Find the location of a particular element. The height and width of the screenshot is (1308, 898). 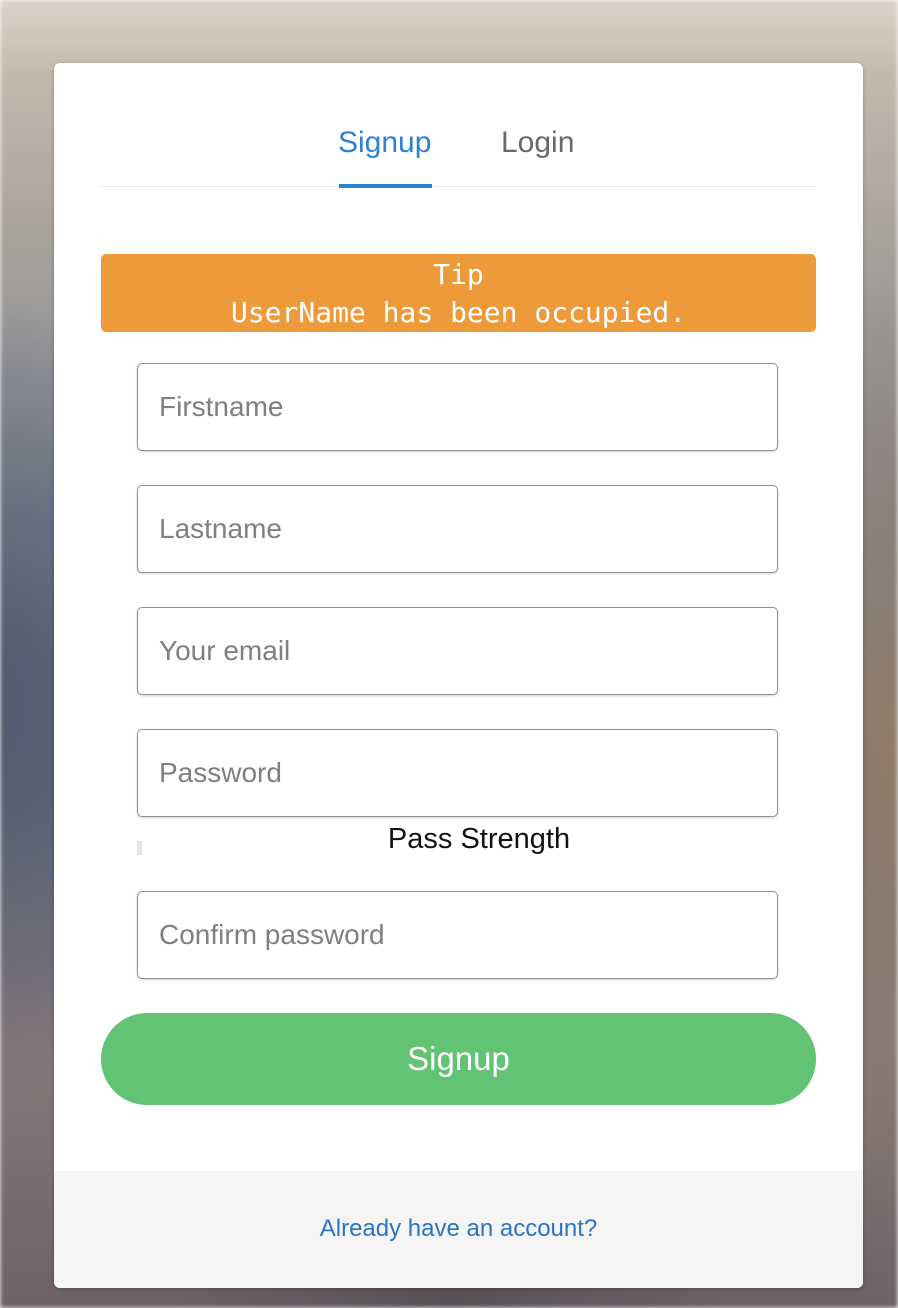

tab-login: Login is located at coordinates (537, 156).